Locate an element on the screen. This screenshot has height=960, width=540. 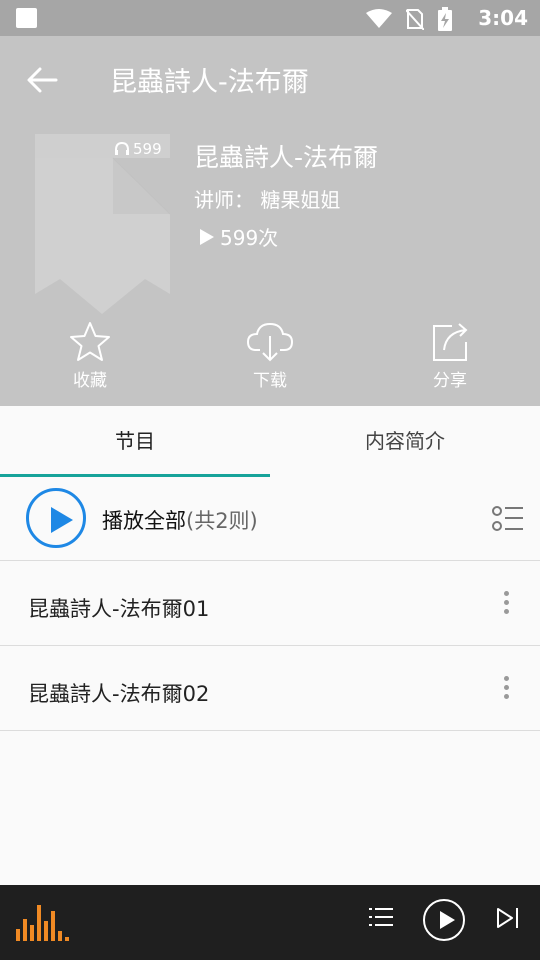
album-teacher: 讲师： 糖果姐姐 is located at coordinates (267, 198).